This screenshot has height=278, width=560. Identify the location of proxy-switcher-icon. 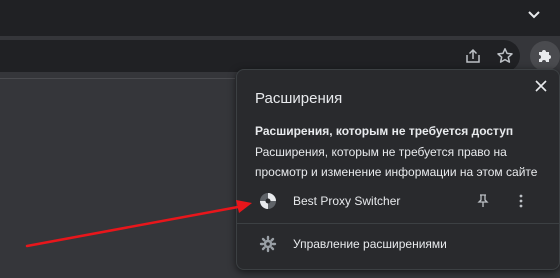
(268, 201).